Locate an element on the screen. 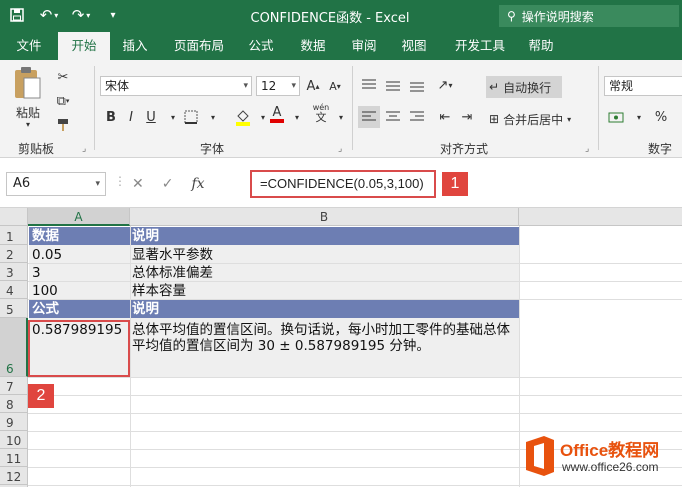 Image resolution: width=682 pixels, height=487 pixels. align-top-icon is located at coordinates (369, 85).